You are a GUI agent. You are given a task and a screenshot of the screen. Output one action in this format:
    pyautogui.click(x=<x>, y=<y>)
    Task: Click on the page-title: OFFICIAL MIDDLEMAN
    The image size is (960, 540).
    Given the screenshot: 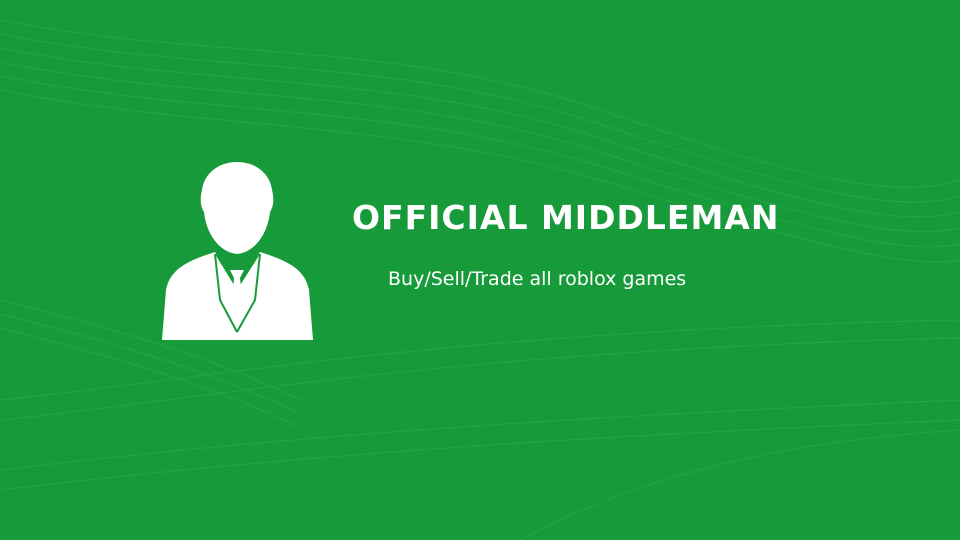 What is the action you would take?
    pyautogui.click(x=566, y=217)
    